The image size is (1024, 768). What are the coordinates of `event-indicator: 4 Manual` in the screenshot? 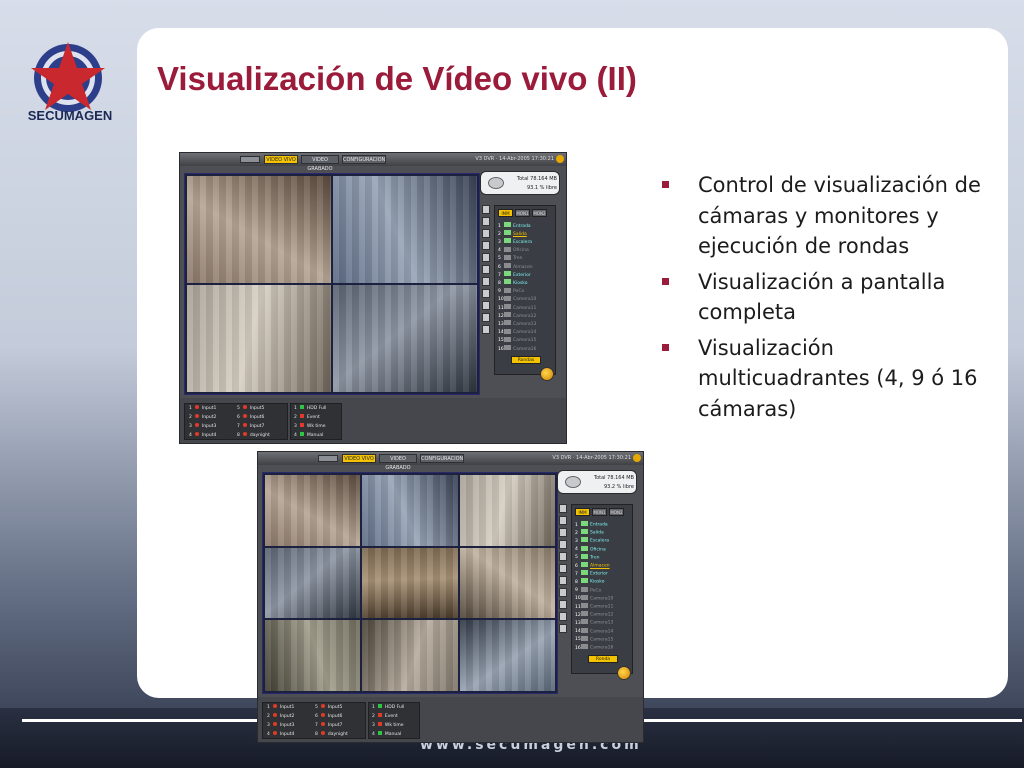 It's located at (386, 735).